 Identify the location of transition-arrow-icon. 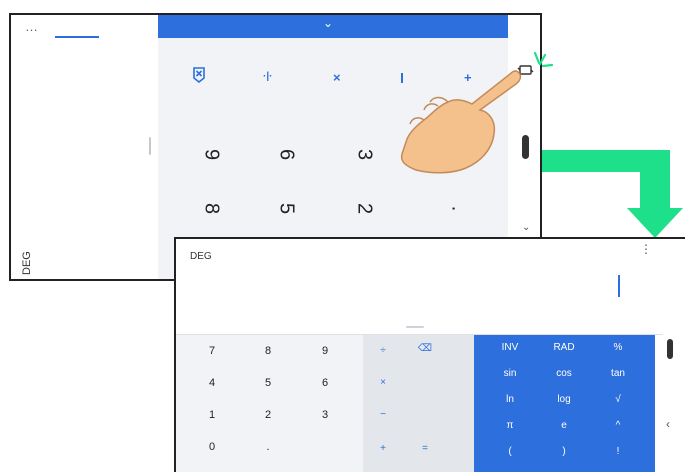
(613, 197).